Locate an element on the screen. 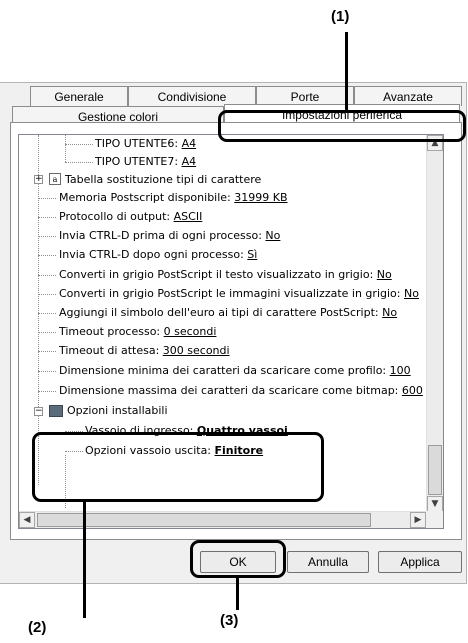 The image size is (468, 643). tree-item-installable-options: Opzioni installabili is located at coordinates (117, 411).